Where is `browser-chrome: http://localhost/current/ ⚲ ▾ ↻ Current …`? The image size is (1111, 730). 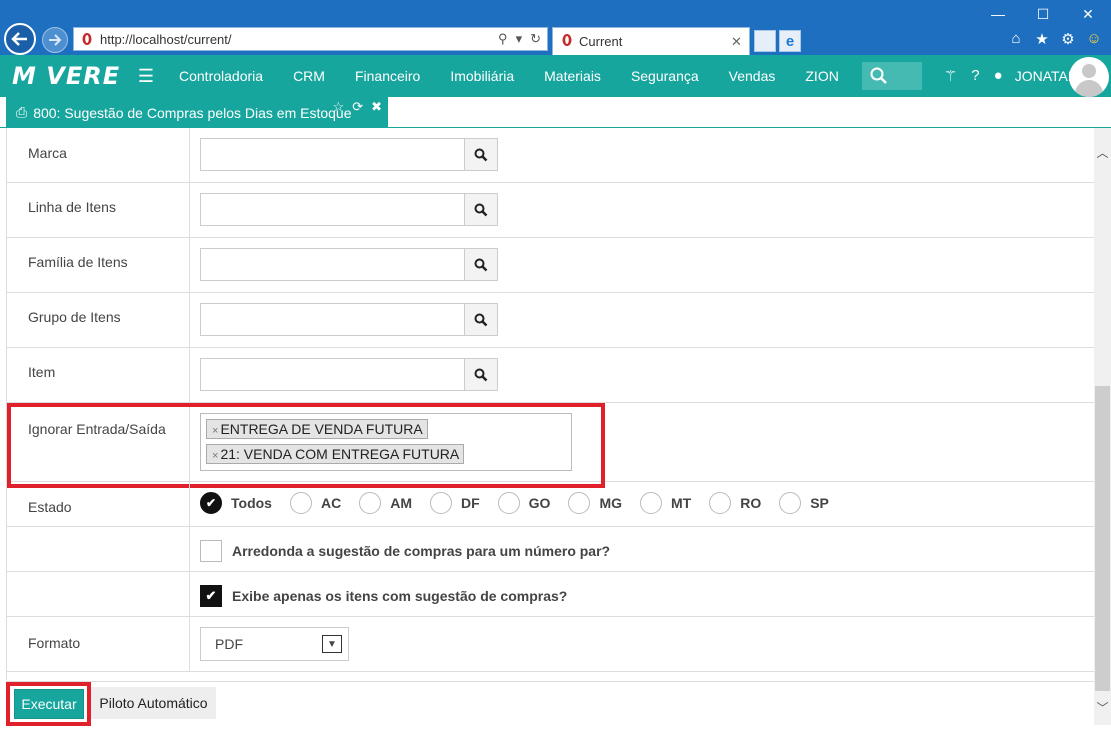
browser-chrome: http://localhost/current/ ⚲ ▾ ↻ Current … is located at coordinates (555, 27).